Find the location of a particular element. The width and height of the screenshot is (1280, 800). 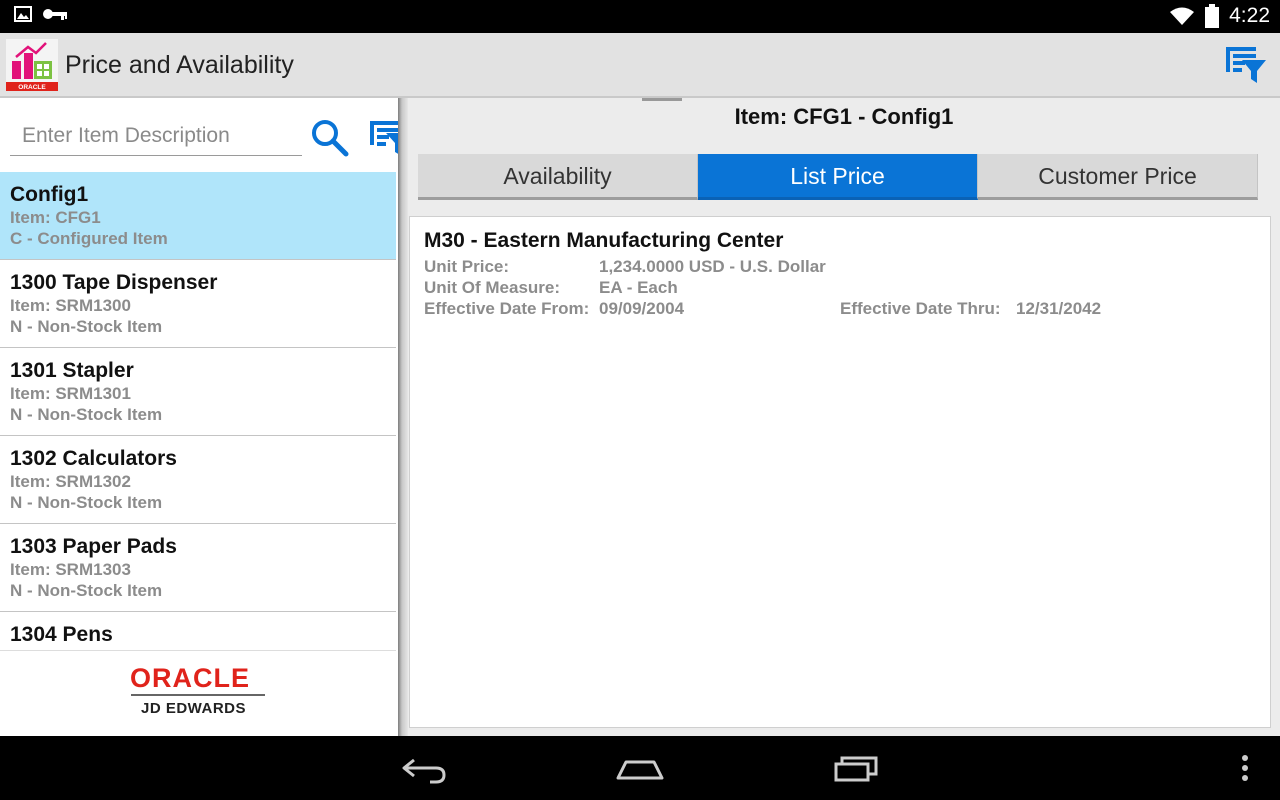

oracle-wordmark: ORACLE is located at coordinates (190, 678).